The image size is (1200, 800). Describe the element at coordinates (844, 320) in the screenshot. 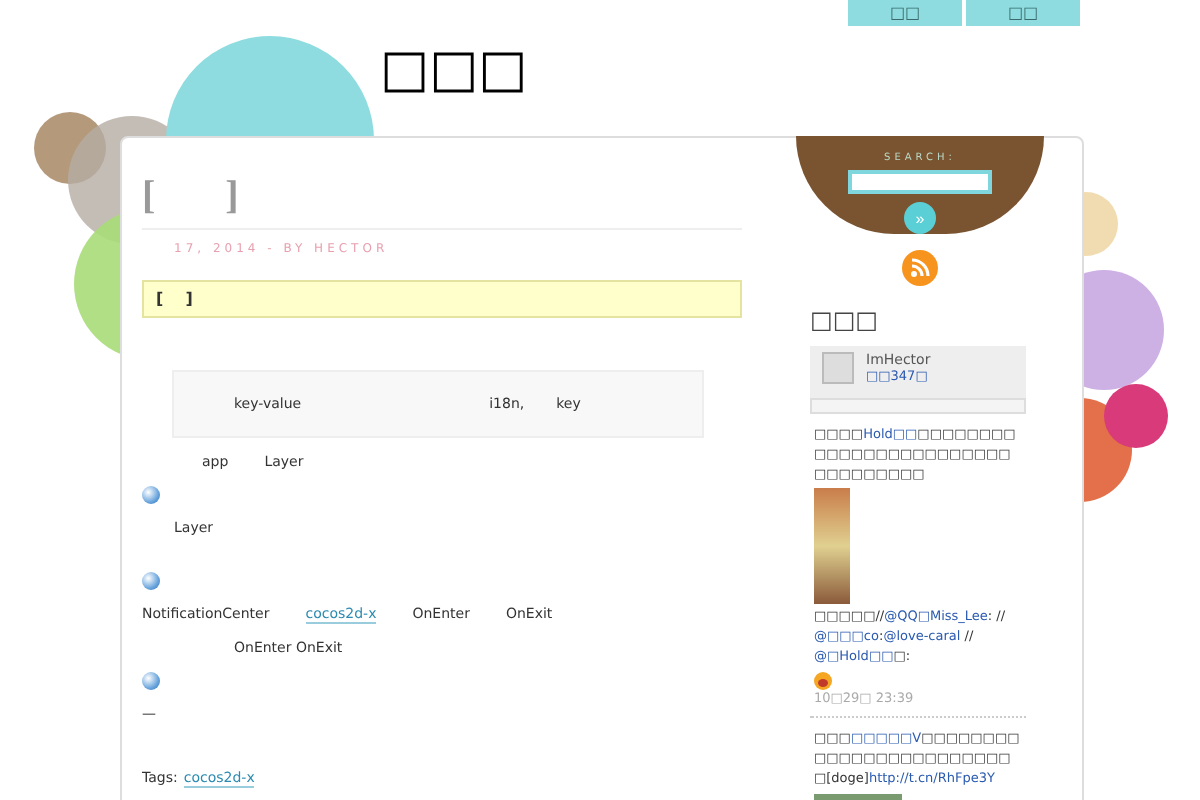

I see `sidebar-heading: □□□` at that location.